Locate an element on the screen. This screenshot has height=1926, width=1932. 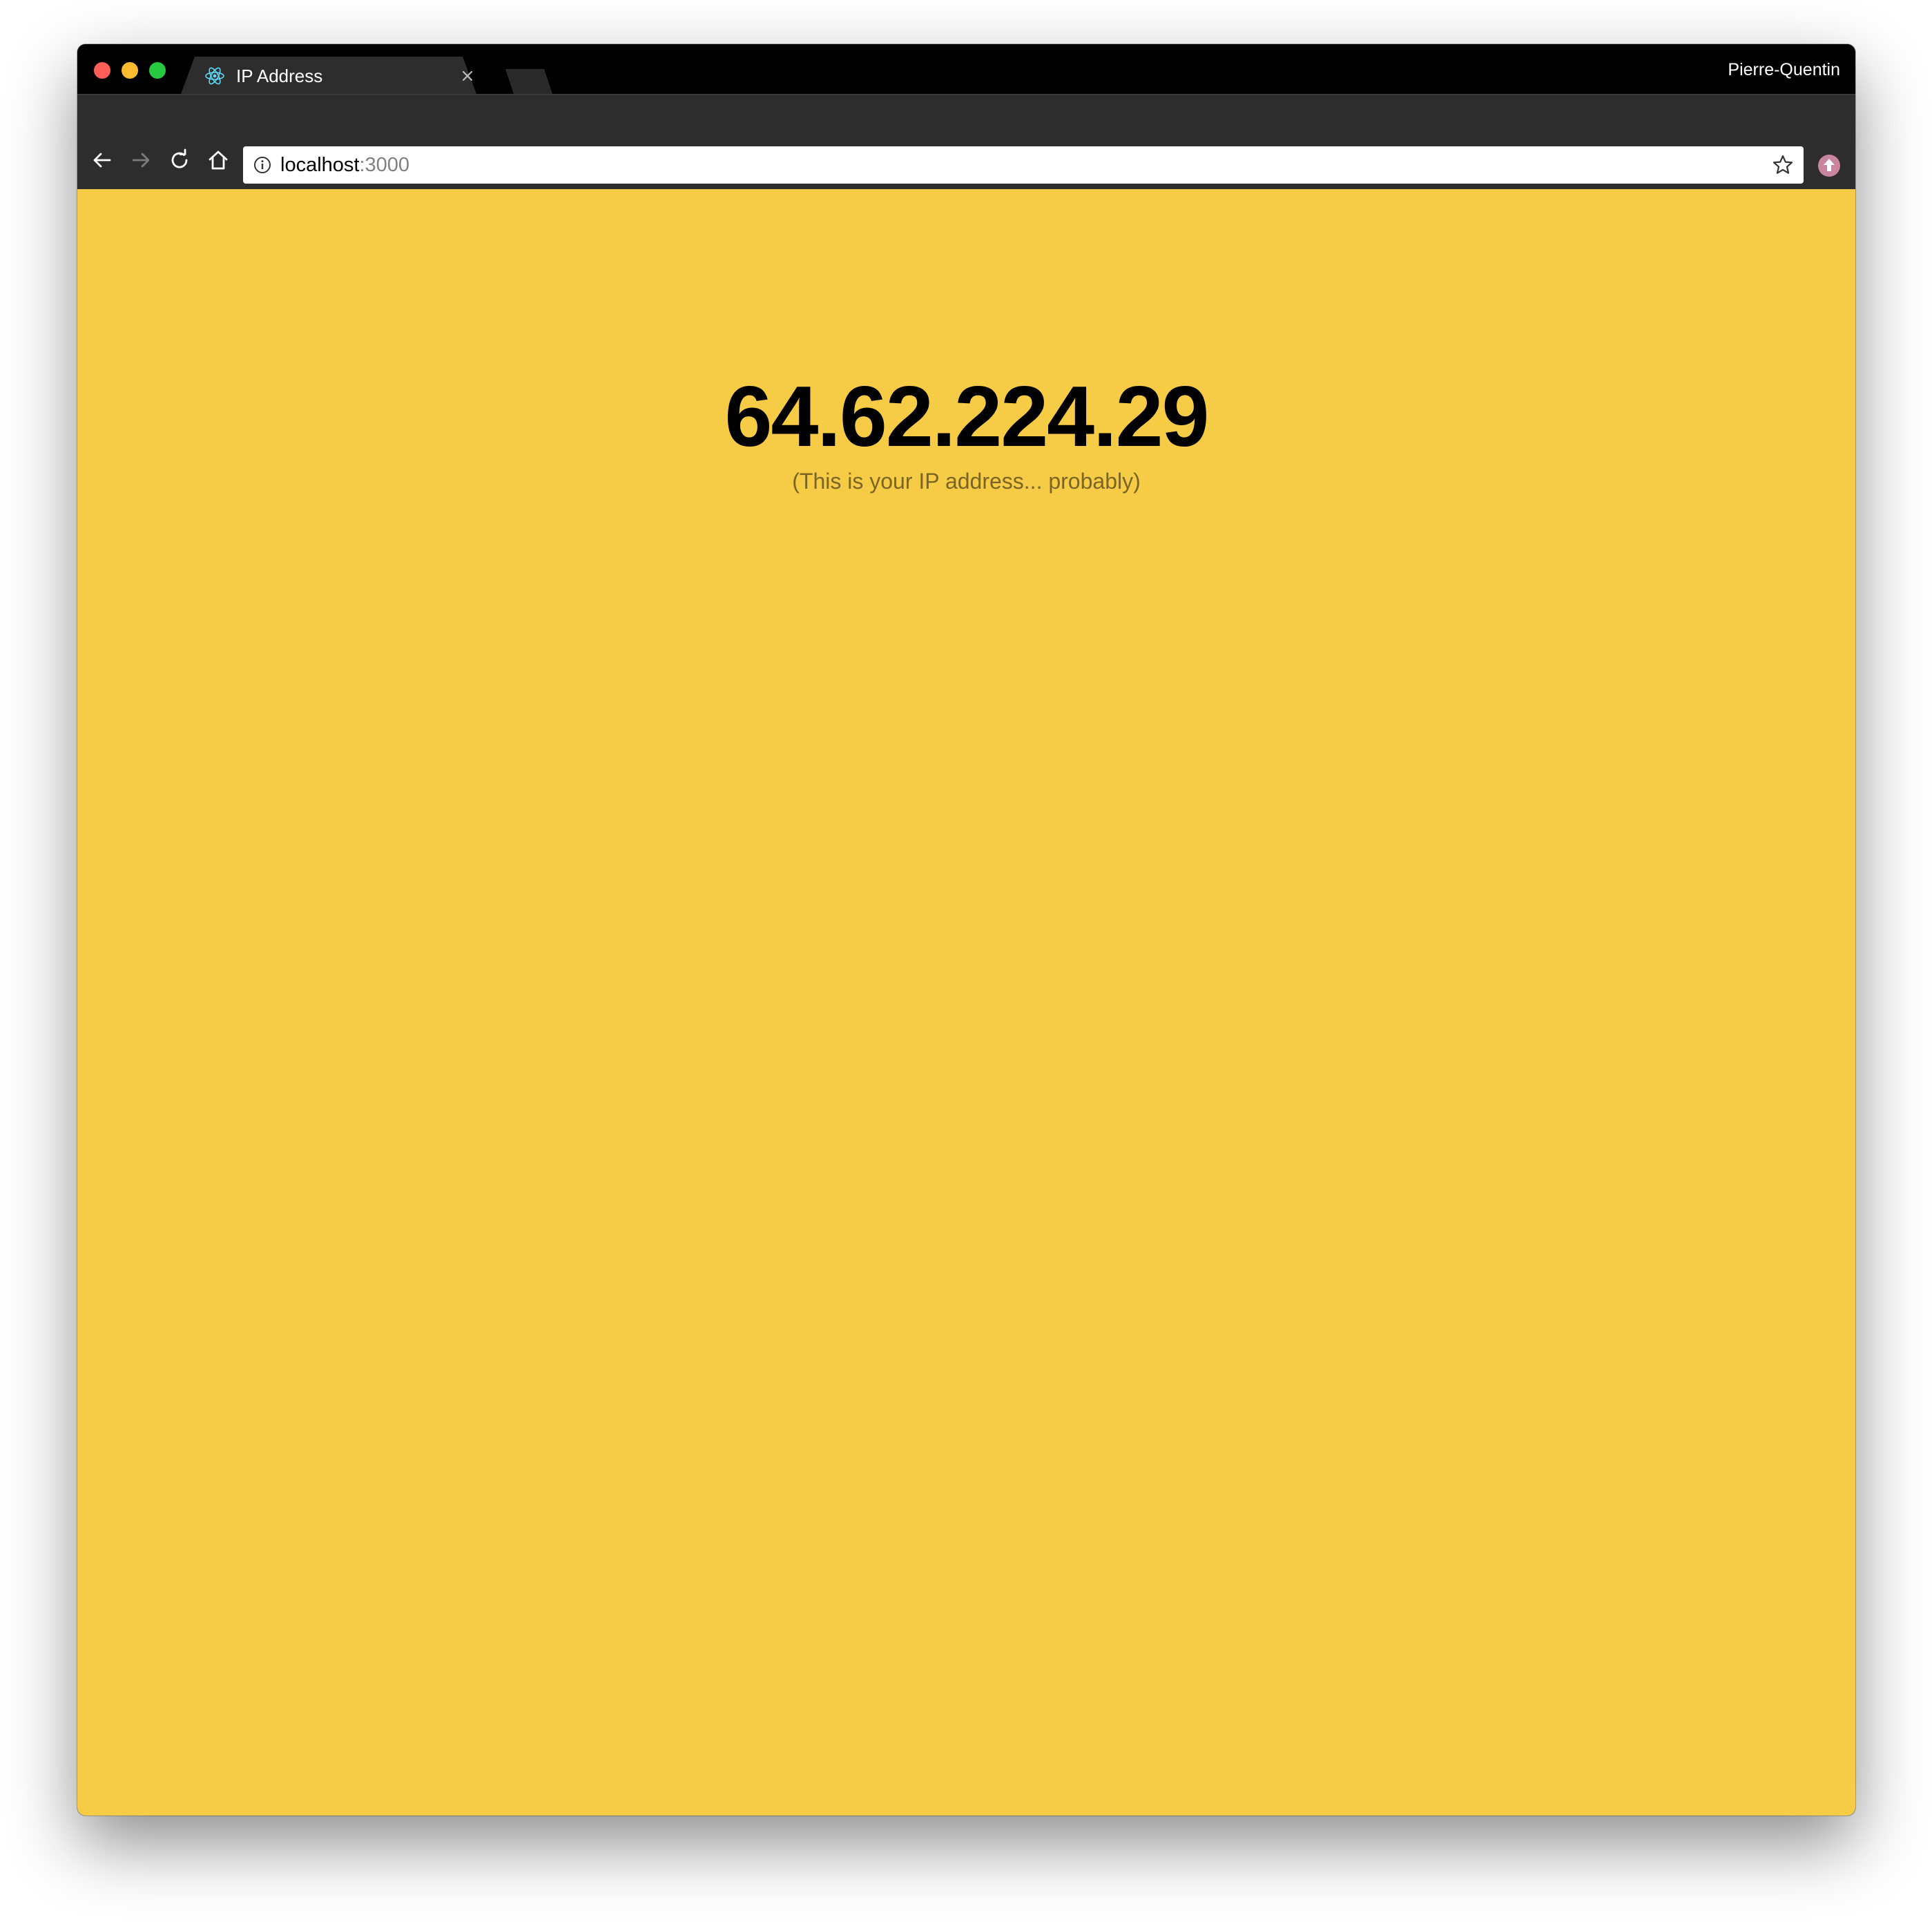
extension-icon is located at coordinates (1829, 165).